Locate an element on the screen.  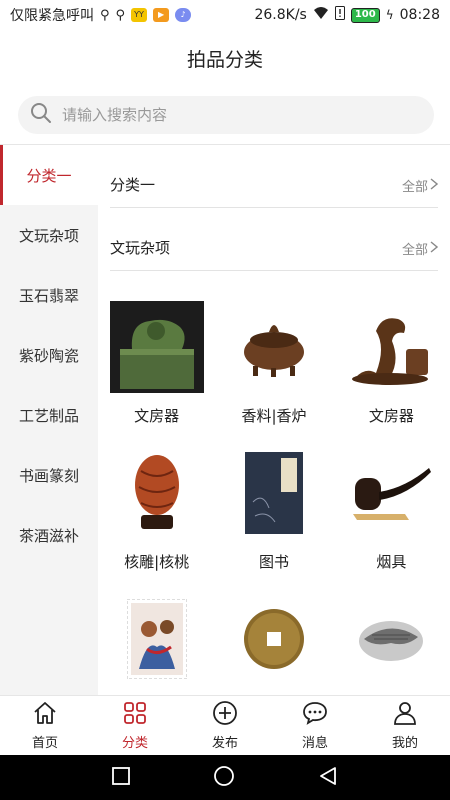
sidebar-item-crafts: 工艺制品 is located at coordinates (49, 415).